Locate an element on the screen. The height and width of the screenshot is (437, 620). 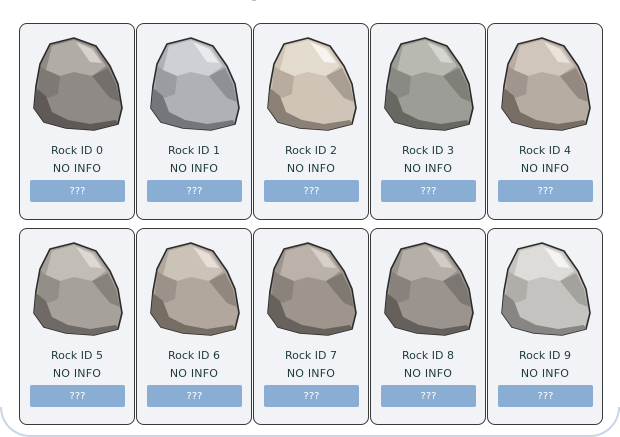
rock-id-label: Rock ID 1 is located at coordinates (193, 150).